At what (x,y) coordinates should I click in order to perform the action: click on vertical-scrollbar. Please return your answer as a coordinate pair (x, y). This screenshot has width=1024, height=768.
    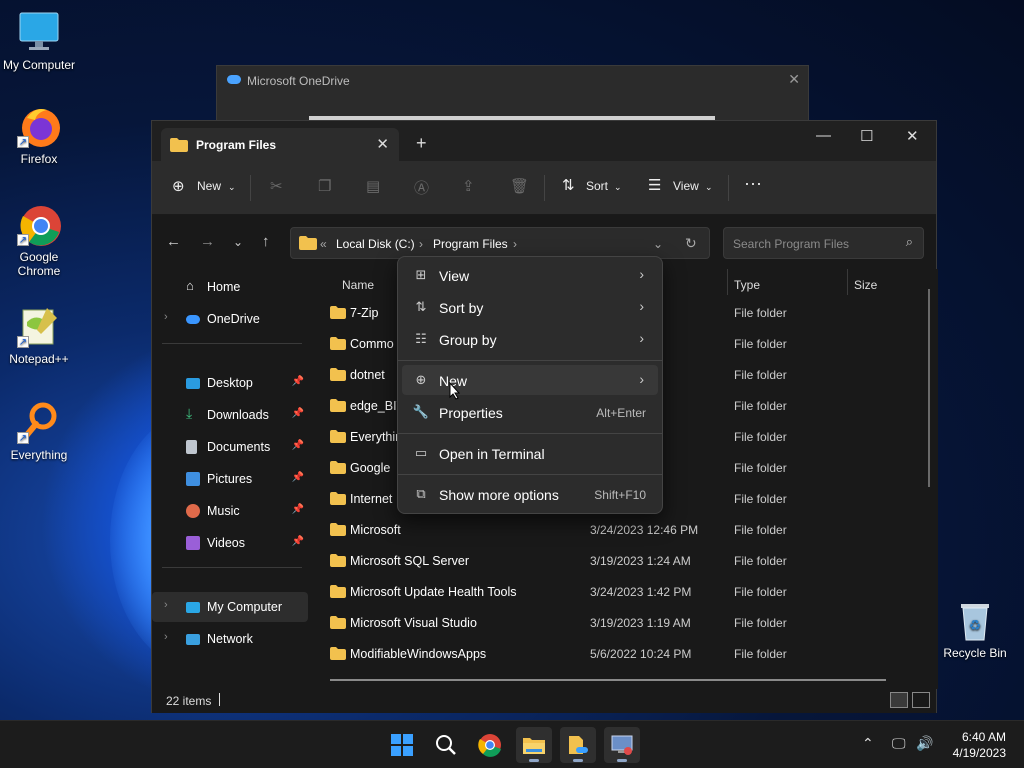
    Looking at the image, I should click on (929, 388).